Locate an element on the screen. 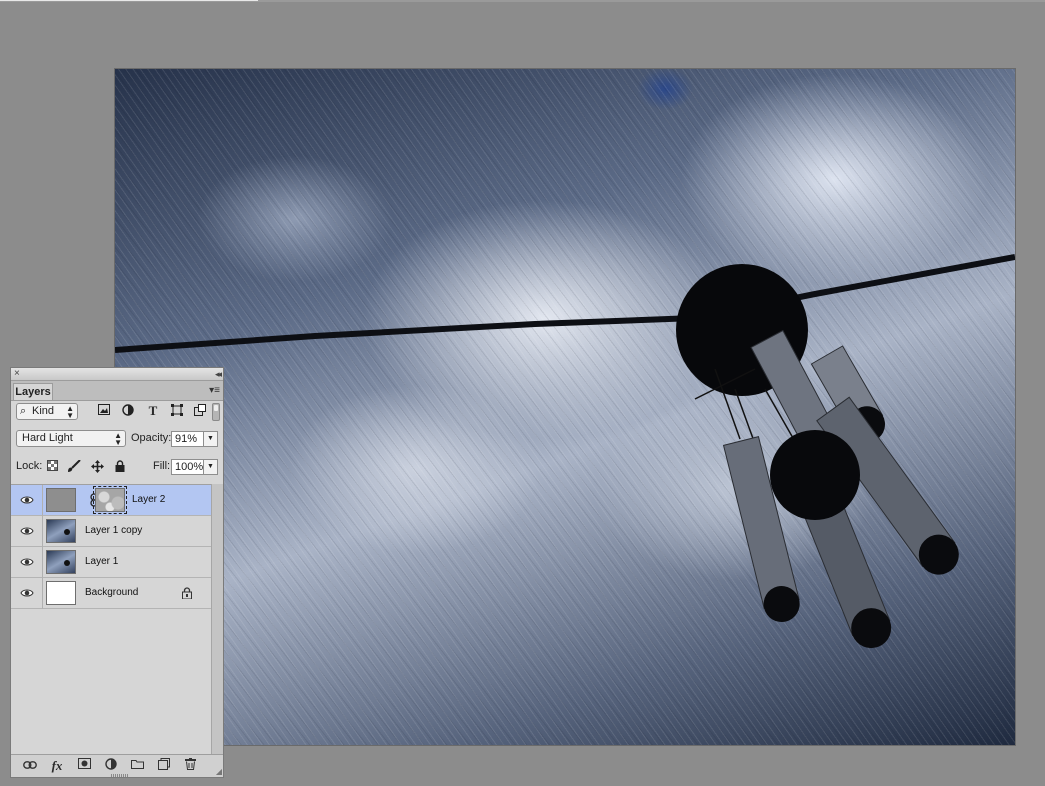 Image resolution: width=1045 pixels, height=786 pixels. panel-titlebar: × ◂◂ is located at coordinates (117, 374).